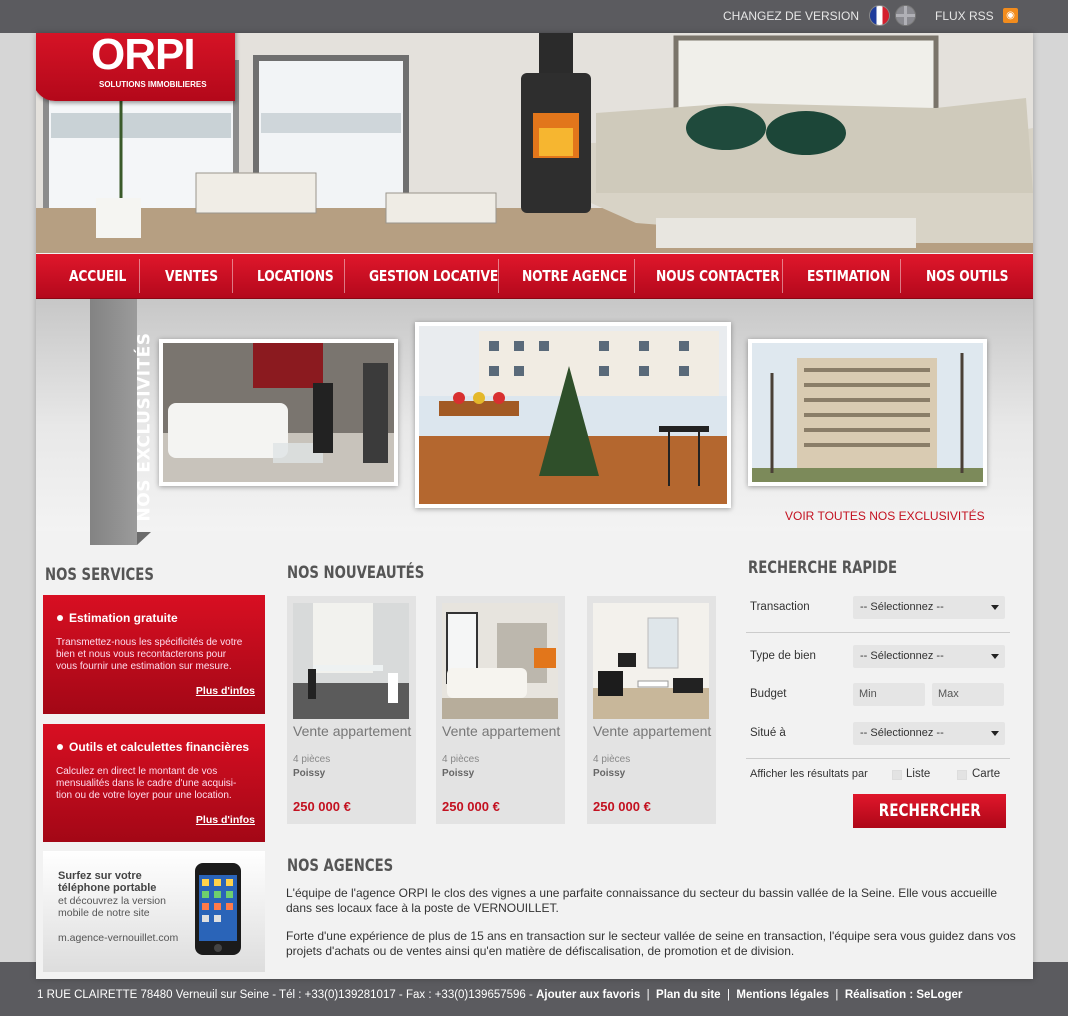 This screenshot has width=1068, height=1016. What do you see at coordinates (143, 56) in the screenshot?
I see `logo-name: ORPI` at bounding box center [143, 56].